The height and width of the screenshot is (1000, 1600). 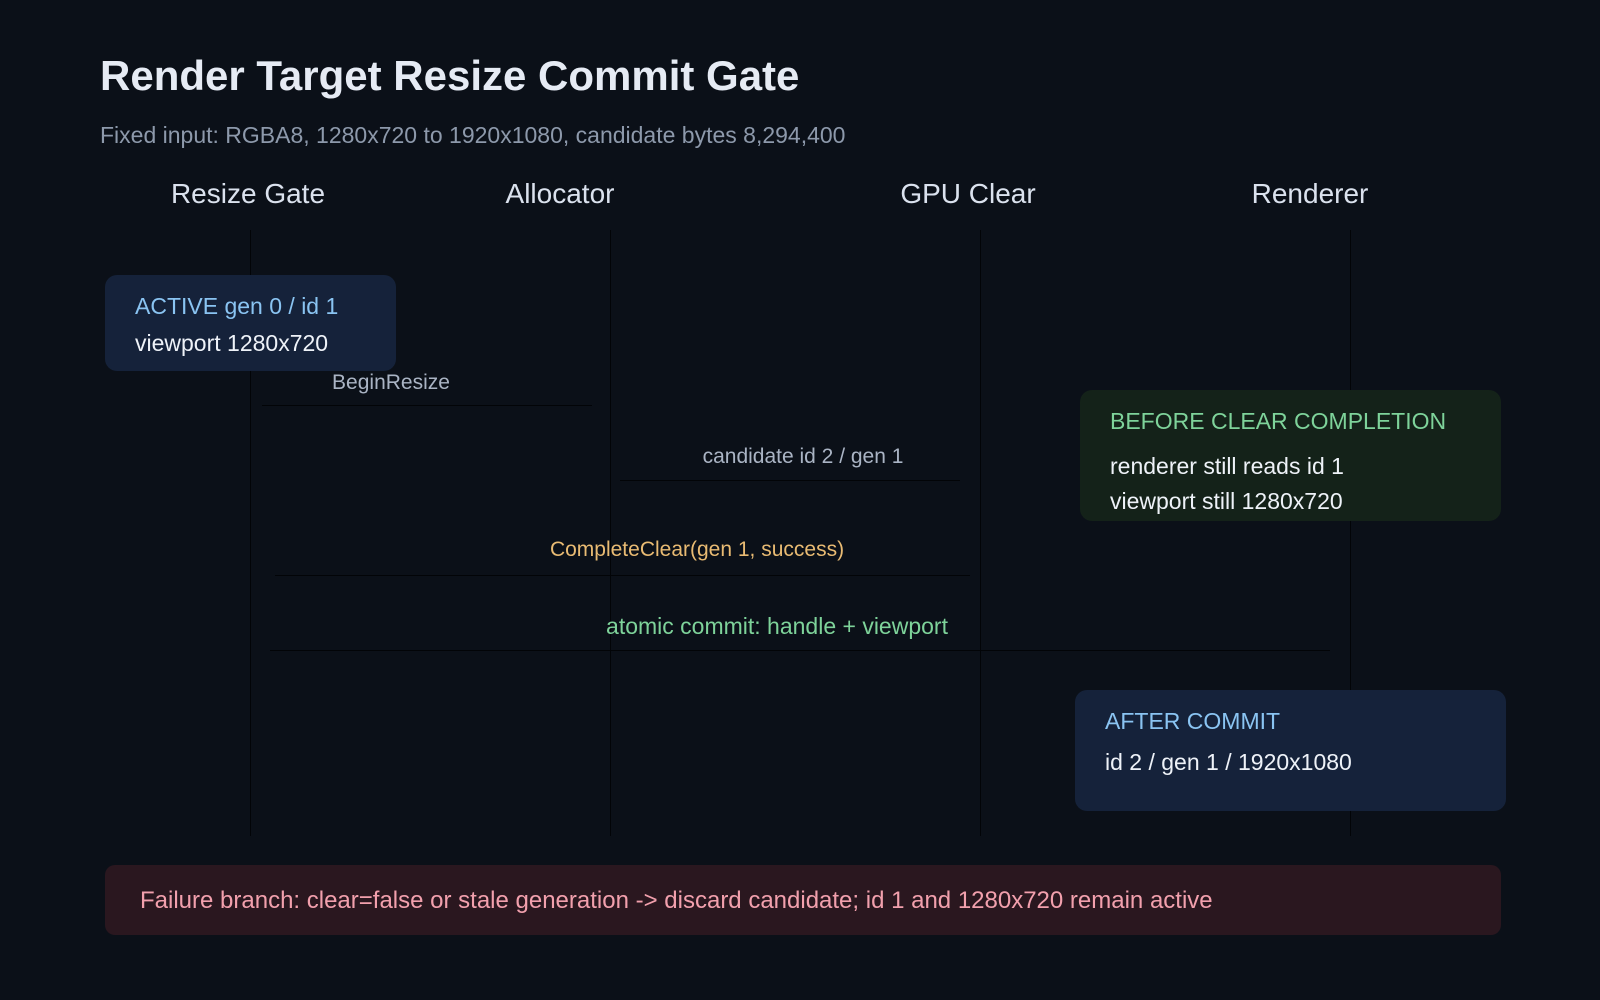 I want to click on active-state-viewport: viewport 1280x720, so click(x=232, y=343).